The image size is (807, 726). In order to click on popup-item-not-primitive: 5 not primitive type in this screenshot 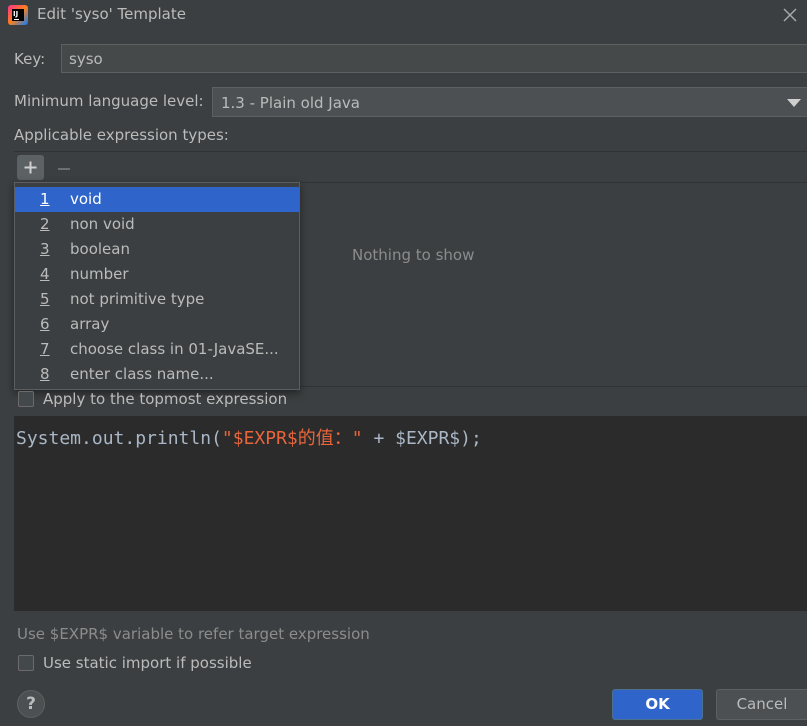, I will do `click(157, 299)`.